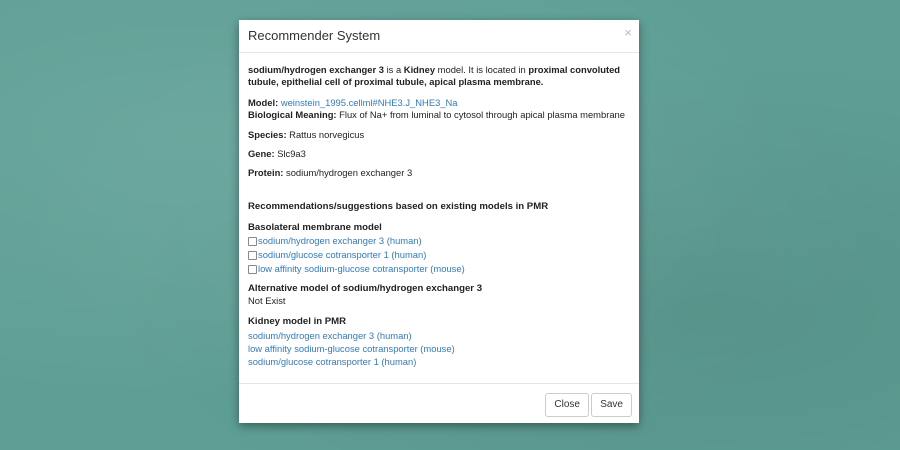 This screenshot has width=900, height=450. What do you see at coordinates (369, 102) in the screenshot?
I see `model-link: weinstein_1995.cellml#NHE3.J_NHE3_Na` at bounding box center [369, 102].